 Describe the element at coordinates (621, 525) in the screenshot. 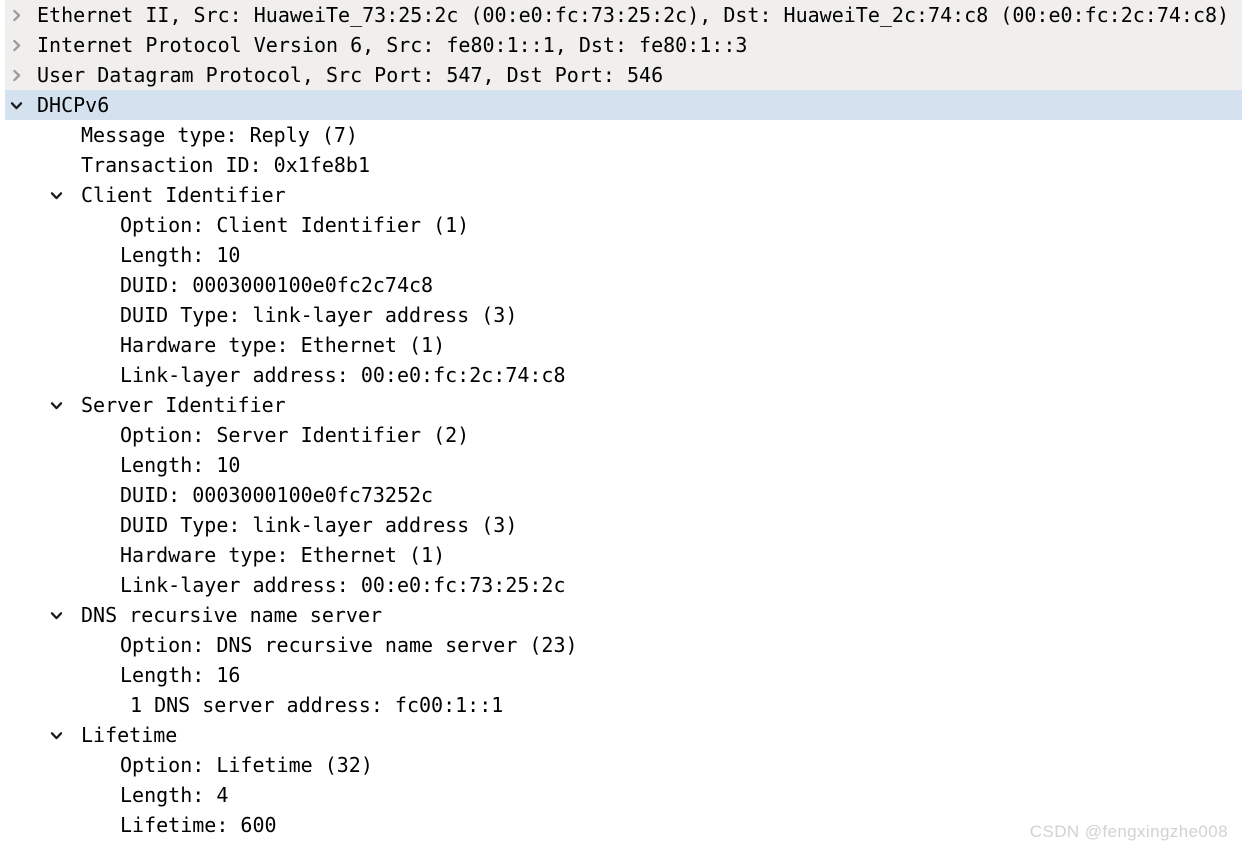

I see `tree-row-server-identifier-duid-type: DUID Type: link-layer address (3)` at that location.